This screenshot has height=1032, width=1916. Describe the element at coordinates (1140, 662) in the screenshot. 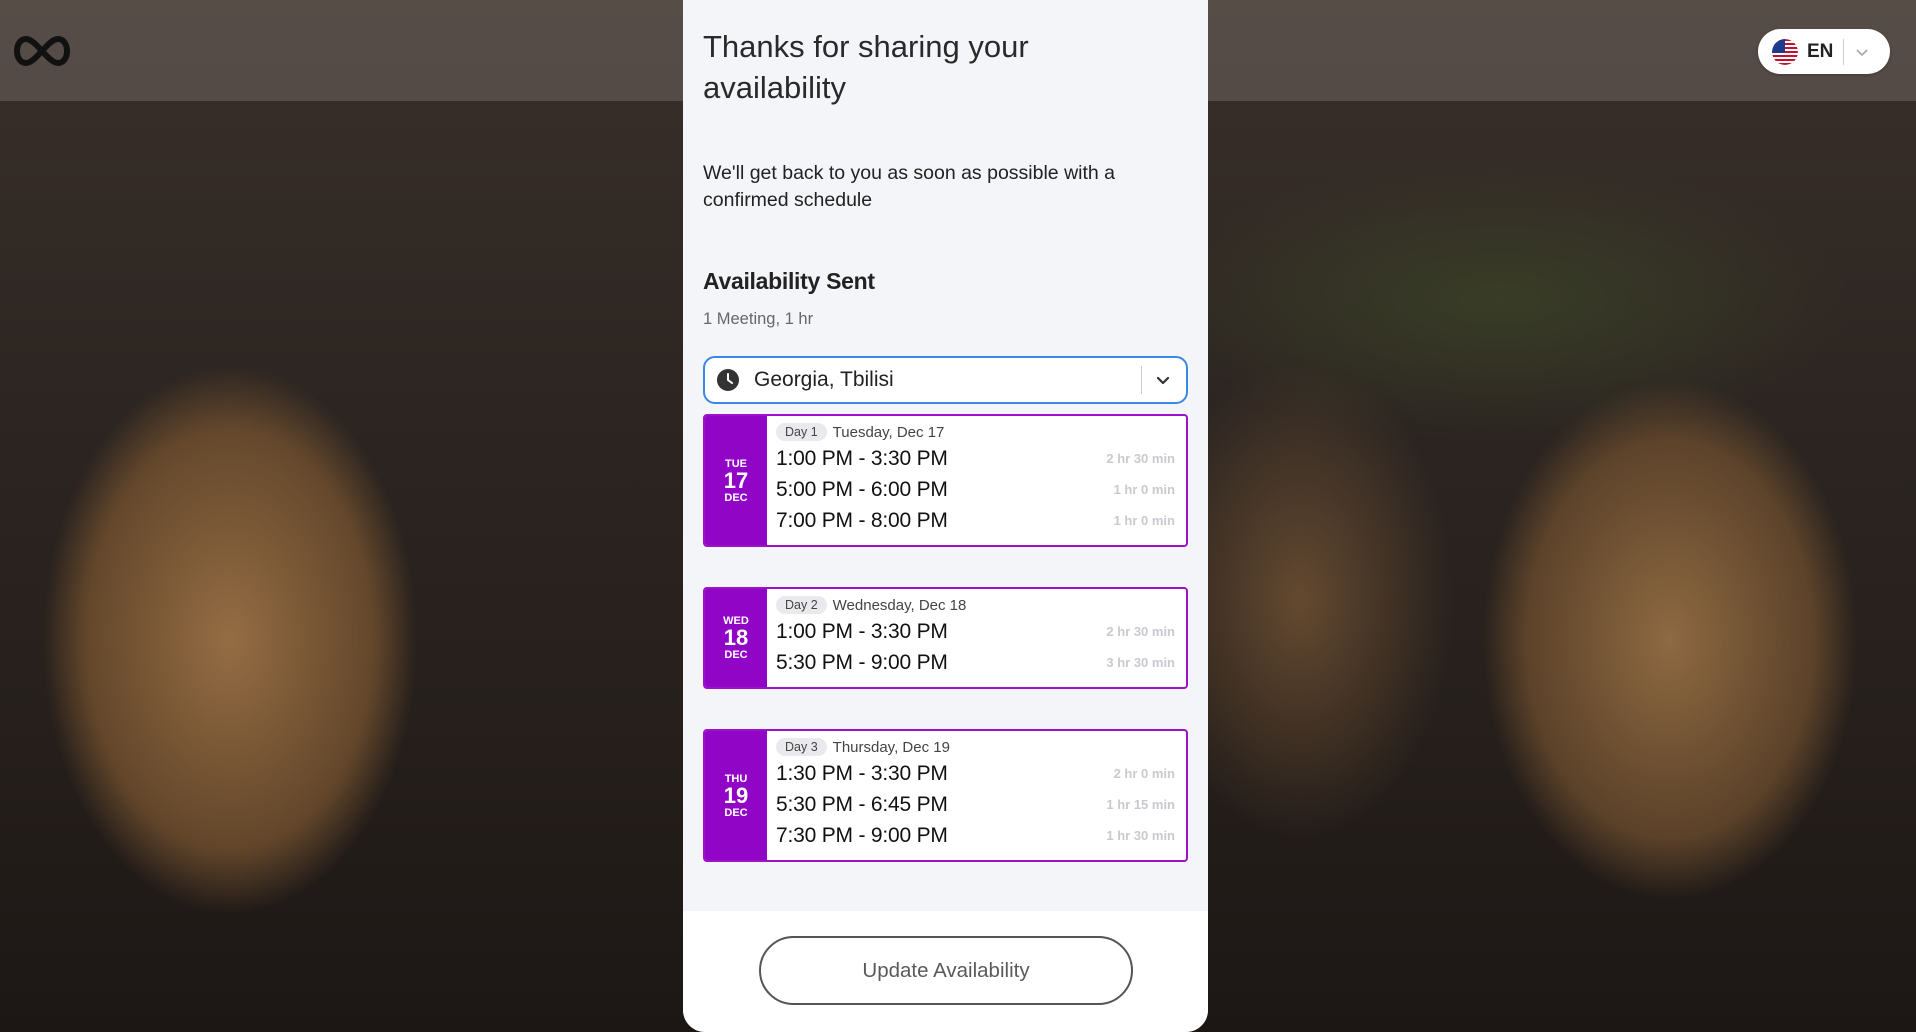

I see `slot-duration: 3 hr 30 min` at that location.